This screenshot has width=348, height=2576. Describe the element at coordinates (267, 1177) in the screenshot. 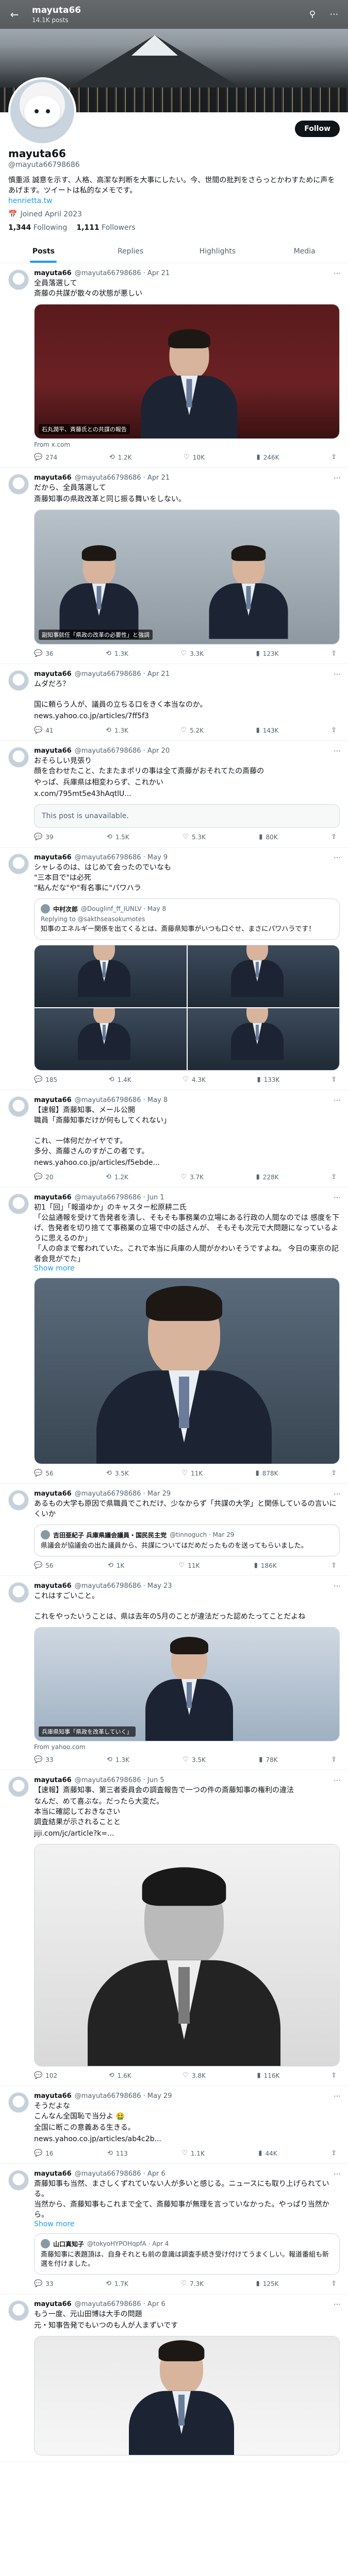

I see `views-button: ▮ 228K` at that location.